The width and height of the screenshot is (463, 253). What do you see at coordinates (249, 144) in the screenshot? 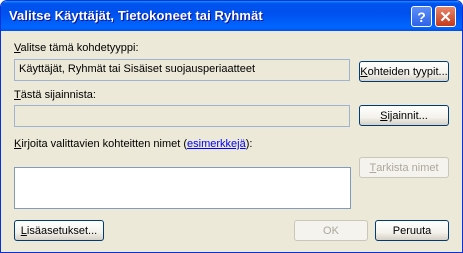
I see `names-label-suffix: ):` at bounding box center [249, 144].